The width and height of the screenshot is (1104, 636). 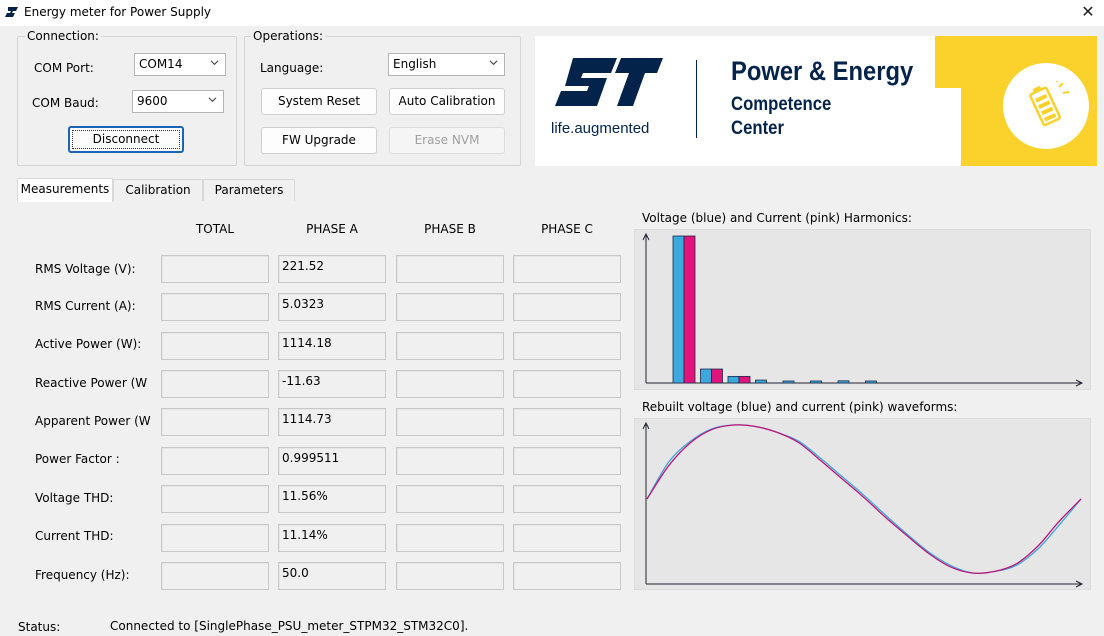 I want to click on phase-a-field: 221.52, so click(x=332, y=269).